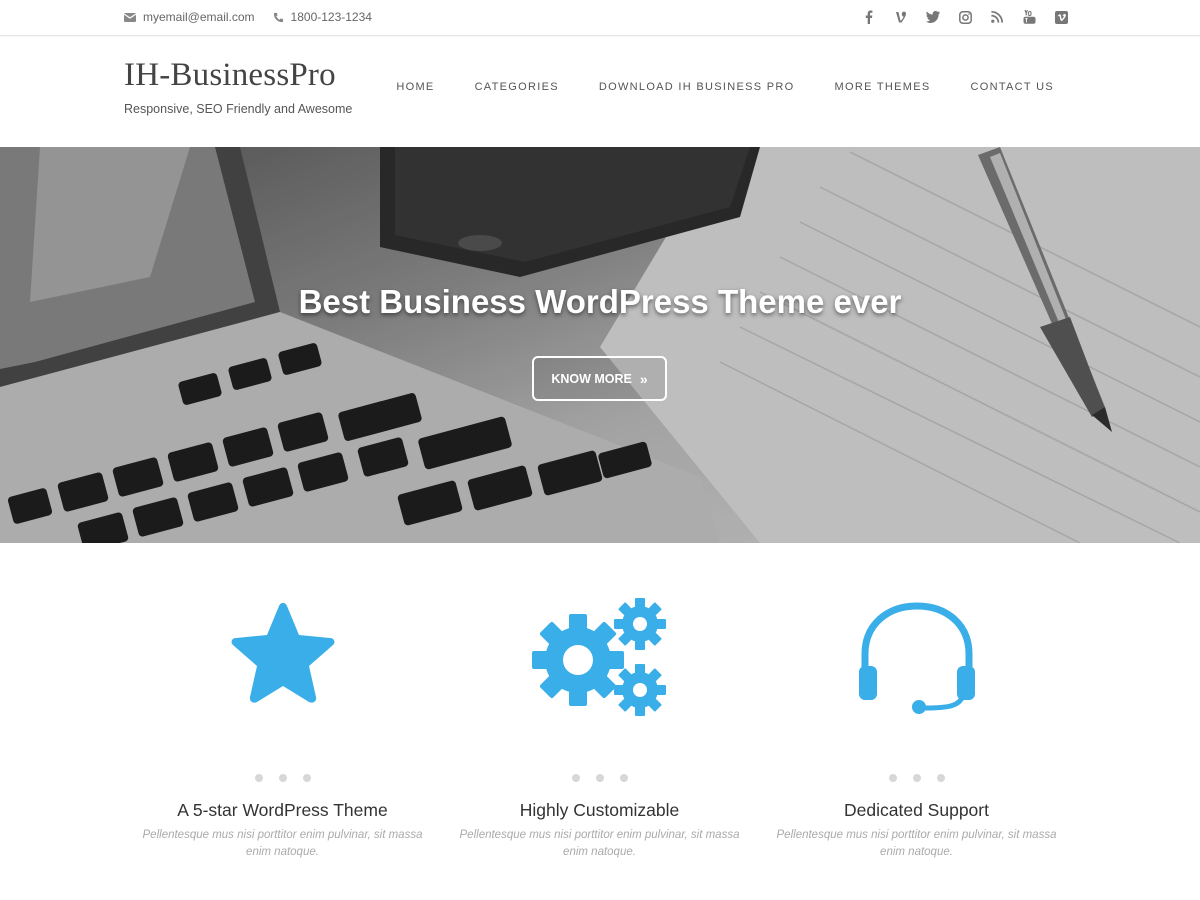 The image size is (1200, 900). Describe the element at coordinates (282, 655) in the screenshot. I see `star-icon` at that location.